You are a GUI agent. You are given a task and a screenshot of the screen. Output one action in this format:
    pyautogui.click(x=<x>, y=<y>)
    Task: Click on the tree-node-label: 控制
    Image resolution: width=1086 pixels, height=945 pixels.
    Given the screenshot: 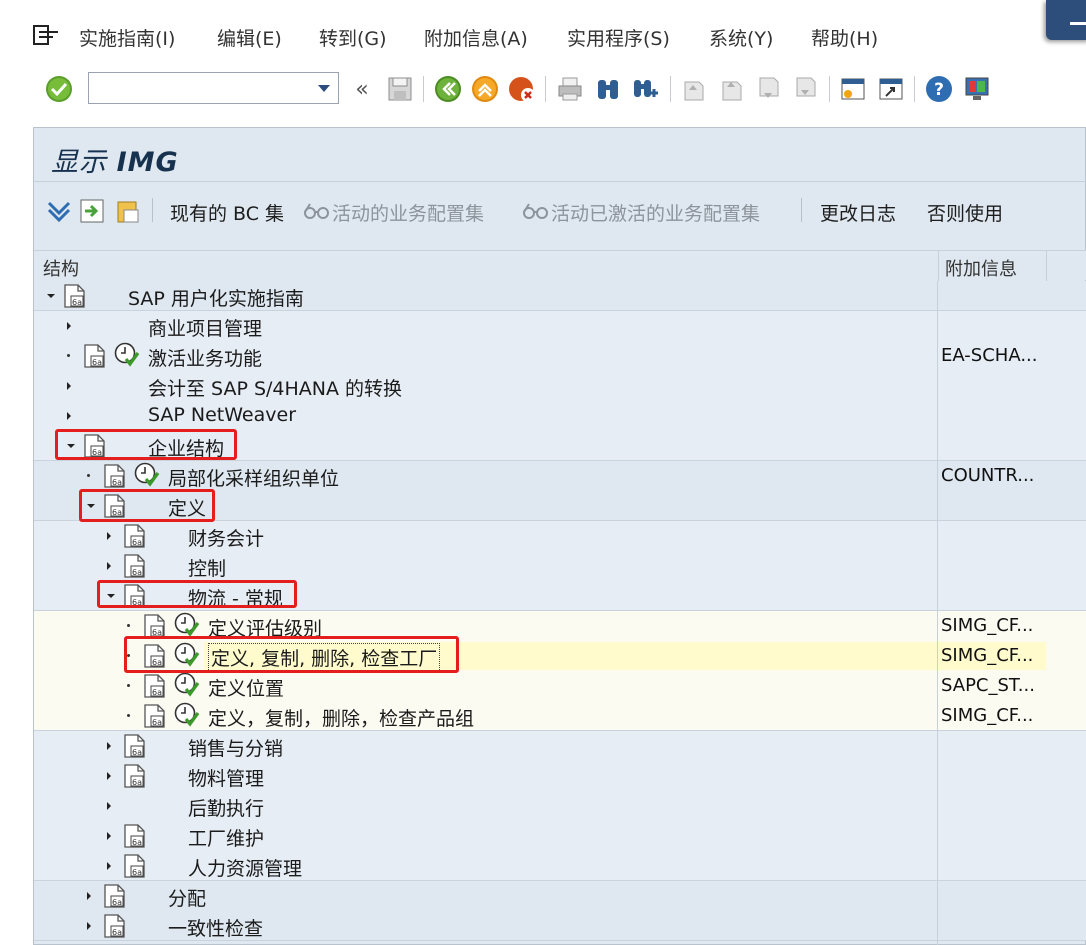 What is the action you would take?
    pyautogui.click(x=207, y=567)
    